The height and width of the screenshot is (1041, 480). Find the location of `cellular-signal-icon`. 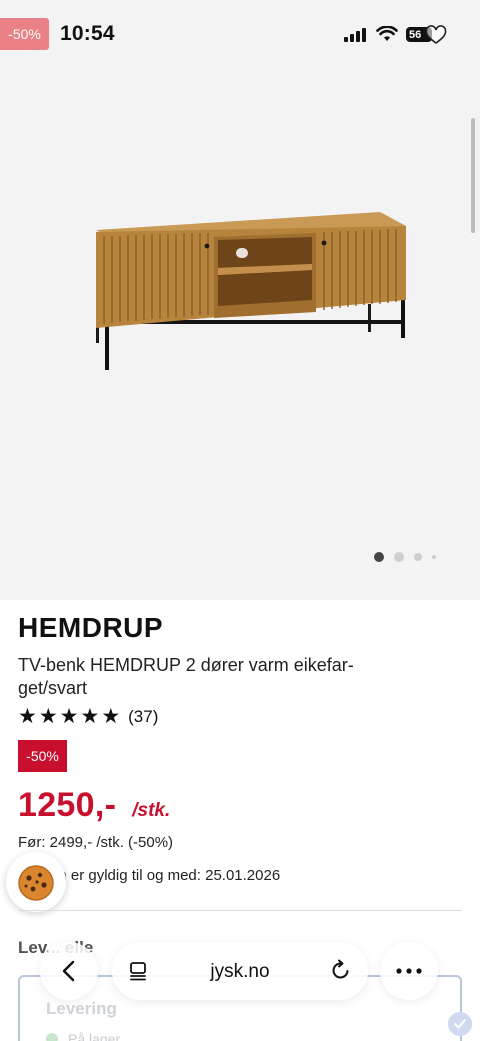

cellular-signal-icon is located at coordinates (355, 35).